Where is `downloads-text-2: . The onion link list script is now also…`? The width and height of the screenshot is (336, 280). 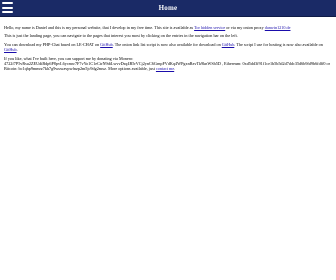 downloads-text-2: . The onion link list script is now also… is located at coordinates (167, 44).